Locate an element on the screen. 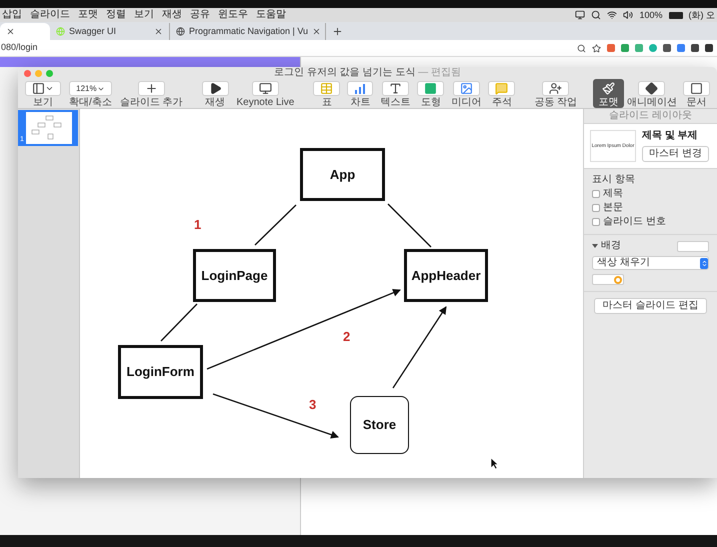  play-icon is located at coordinates (215, 88).